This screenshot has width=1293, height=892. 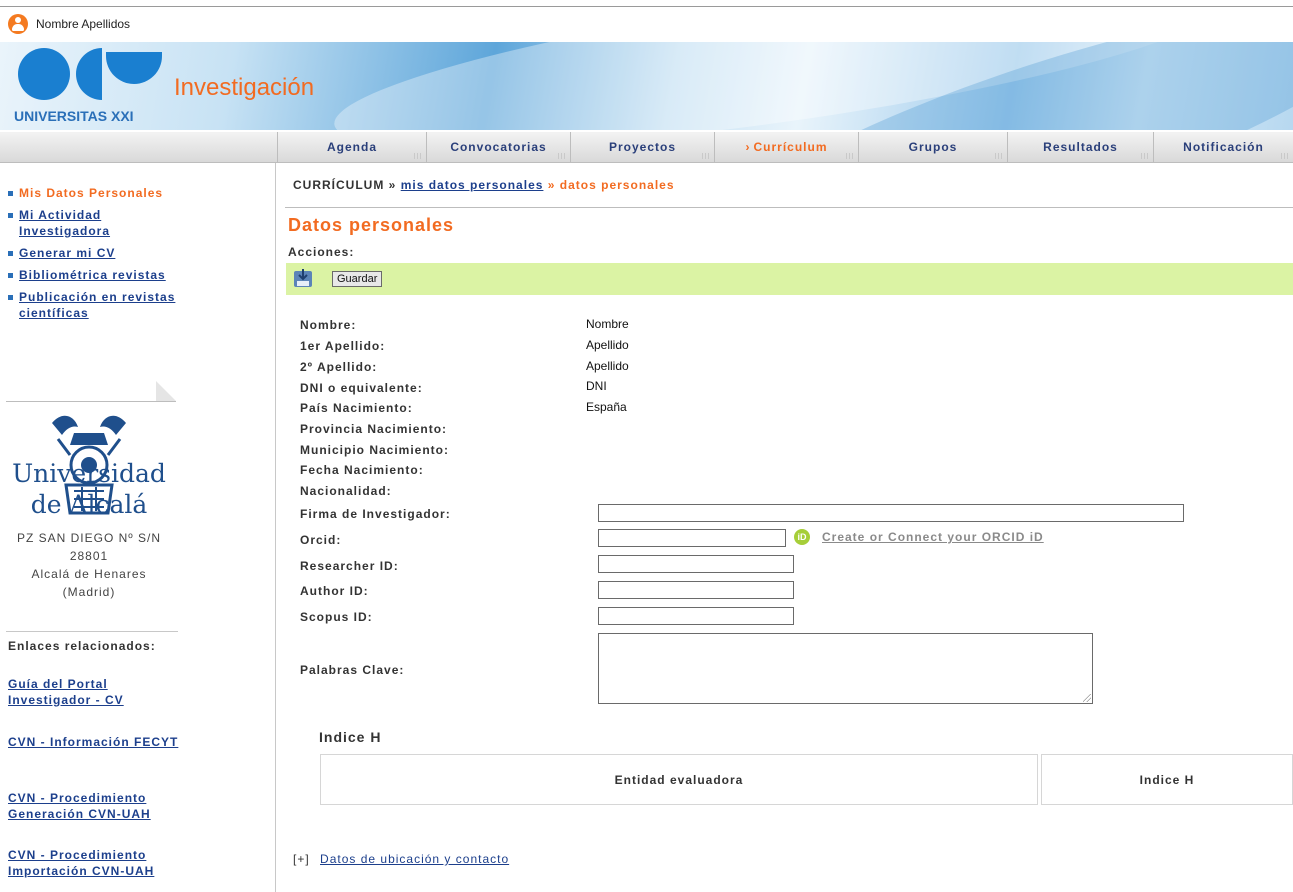 I want to click on label-orcid: Orcid:, so click(x=321, y=540).